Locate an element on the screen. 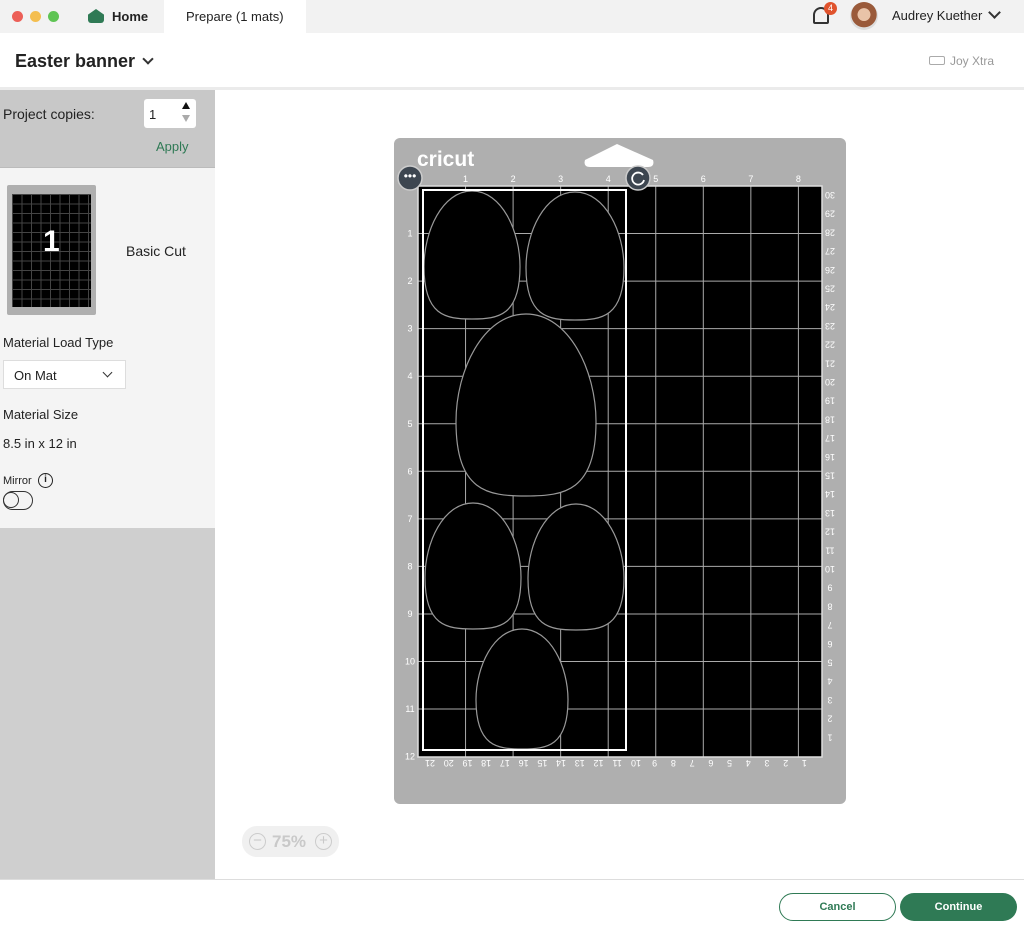  ellipsis-icon: ••• is located at coordinates (410, 176).